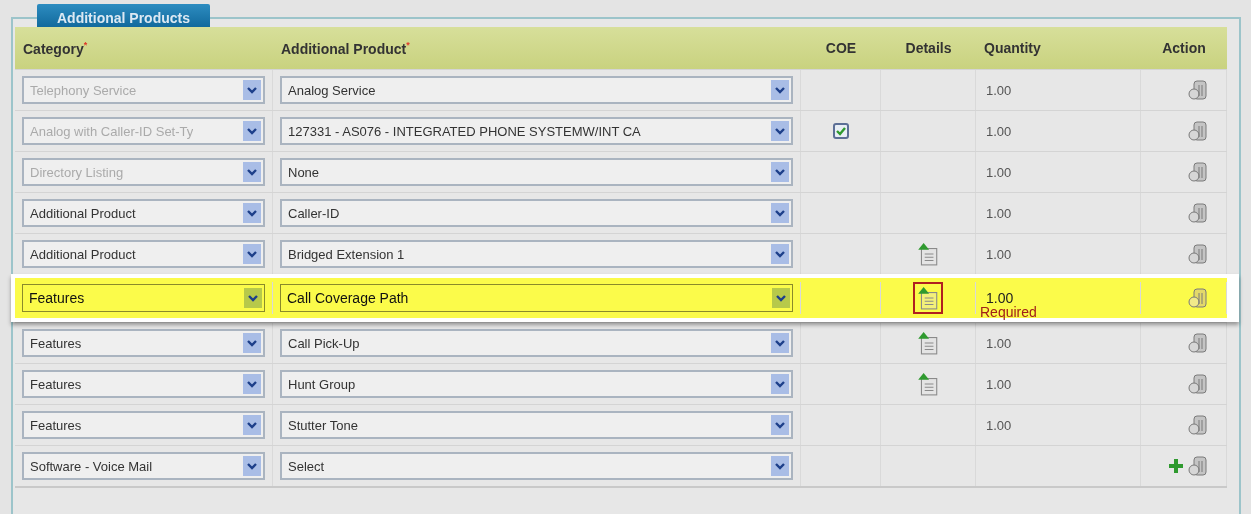 The image size is (1251, 514). Describe the element at coordinates (536, 343) in the screenshot. I see `product-dropdown: Call Pick-Up` at that location.